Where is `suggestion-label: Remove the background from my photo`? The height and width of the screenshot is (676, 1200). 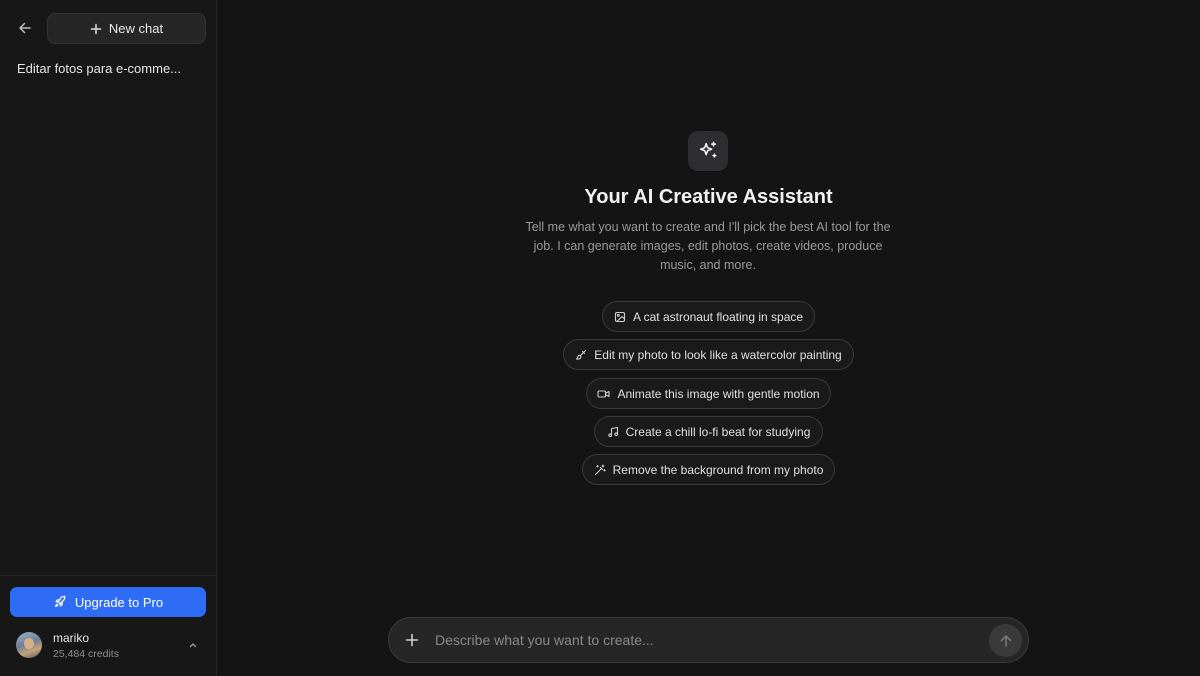 suggestion-label: Remove the background from my photo is located at coordinates (718, 469).